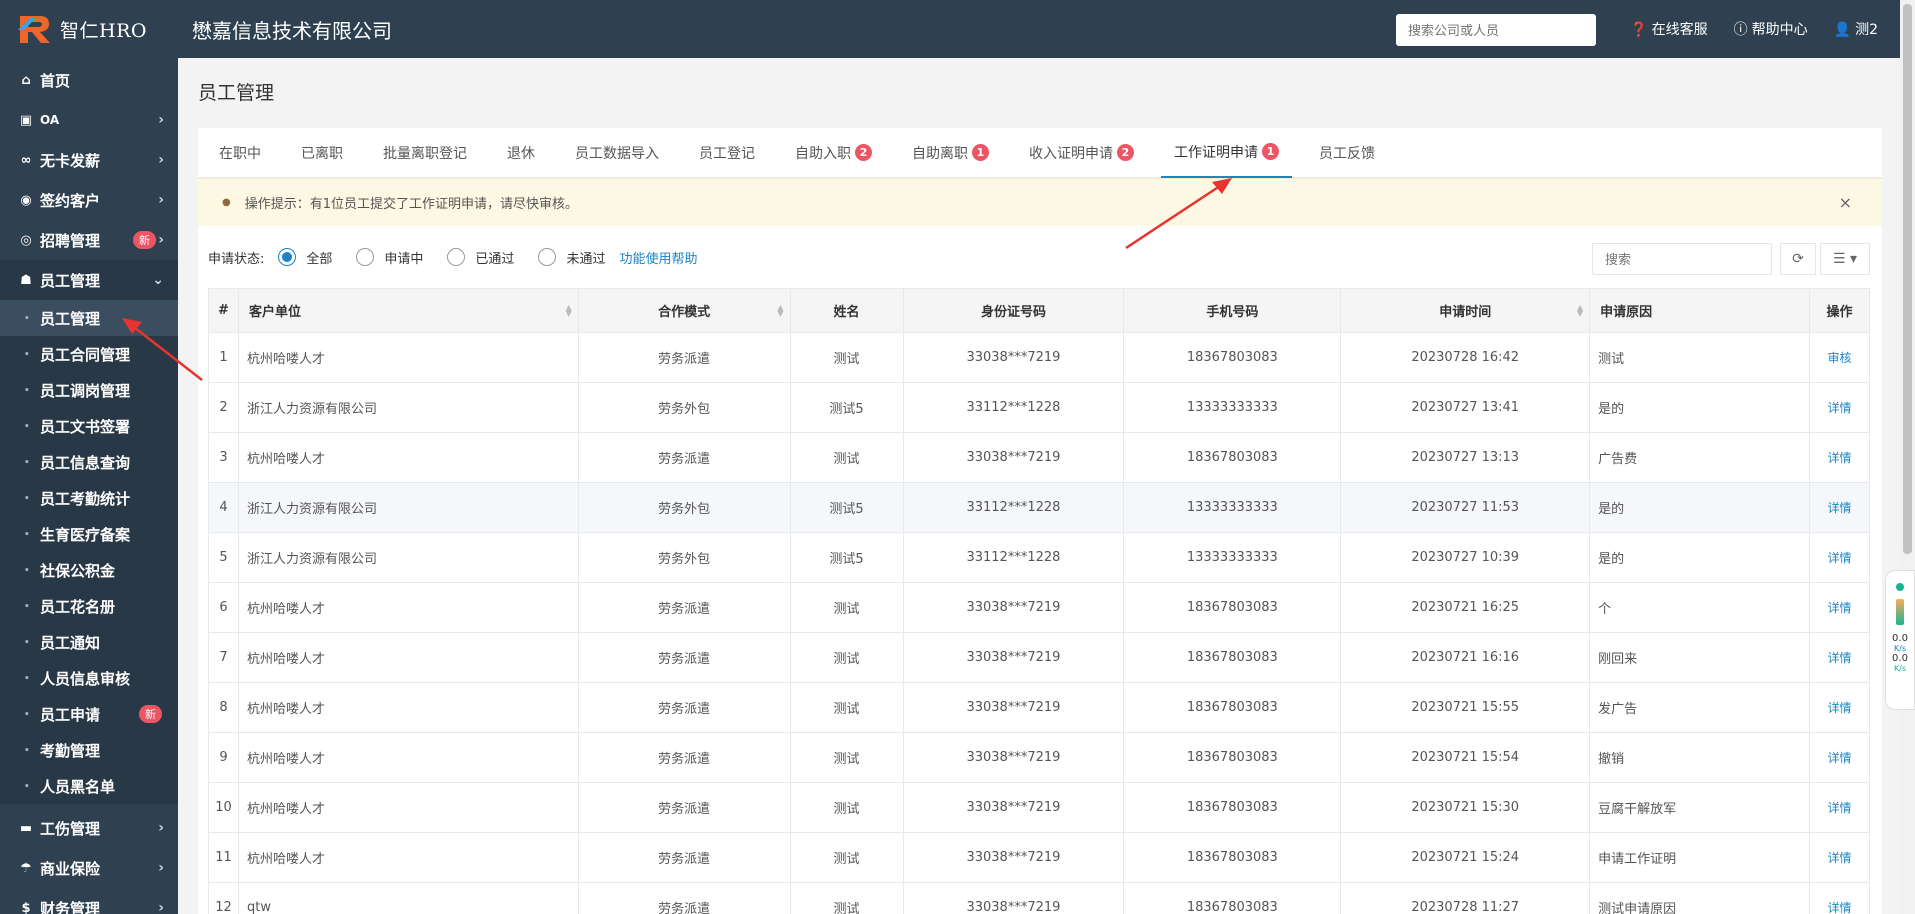 The width and height of the screenshot is (1915, 914). Describe the element at coordinates (1347, 153) in the screenshot. I see `tab-feedback: 员工反馈` at that location.